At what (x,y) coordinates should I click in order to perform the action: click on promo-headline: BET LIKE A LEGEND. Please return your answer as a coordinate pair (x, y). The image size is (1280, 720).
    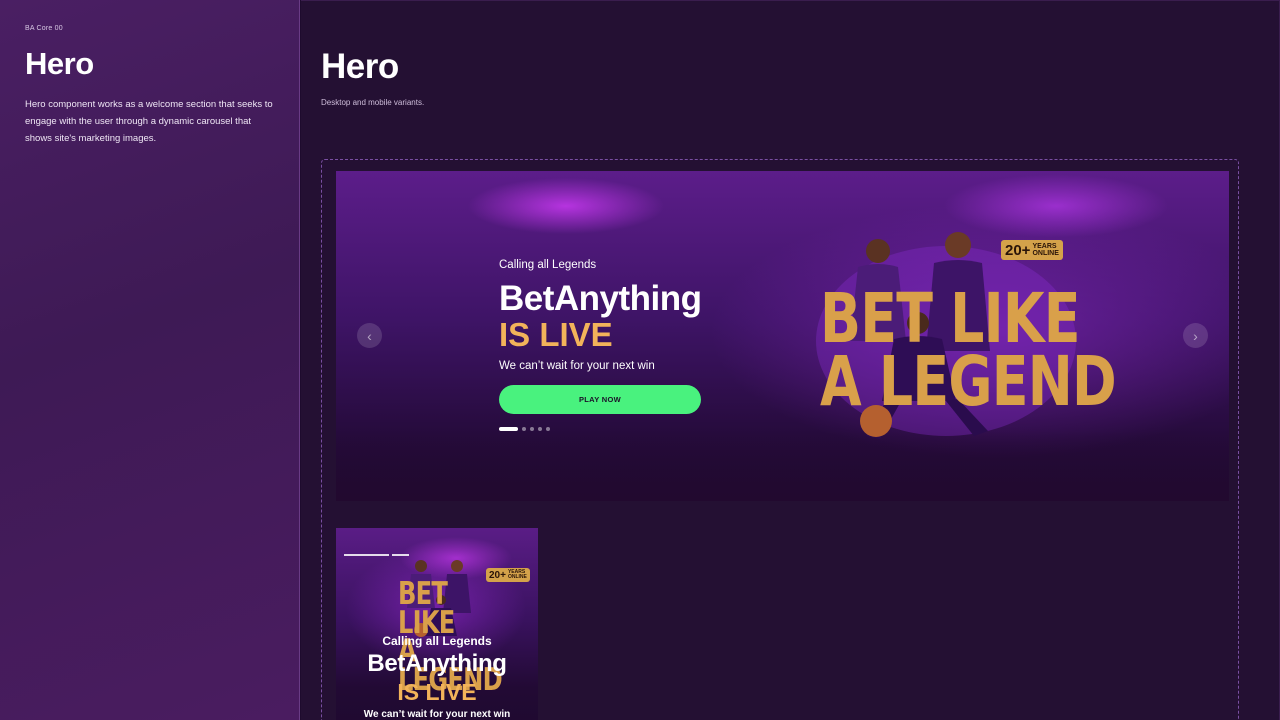
    Looking at the image, I should click on (968, 351).